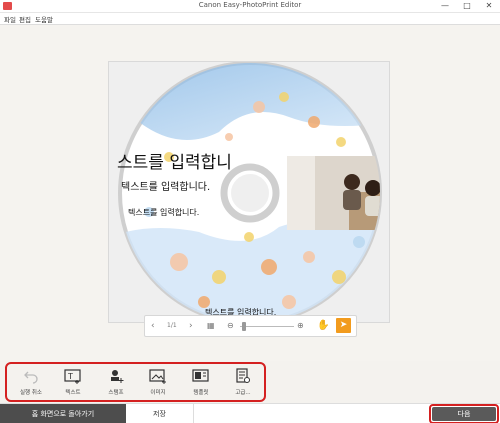 This screenshot has height=423, width=500. I want to click on menu-bar: 파일 편집 도움말, so click(250, 19).